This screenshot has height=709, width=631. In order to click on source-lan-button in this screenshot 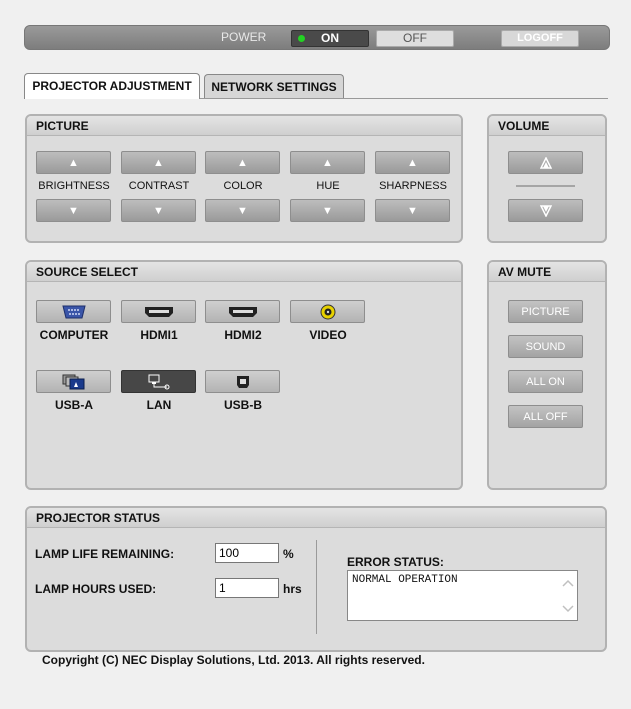, I will do `click(158, 381)`.